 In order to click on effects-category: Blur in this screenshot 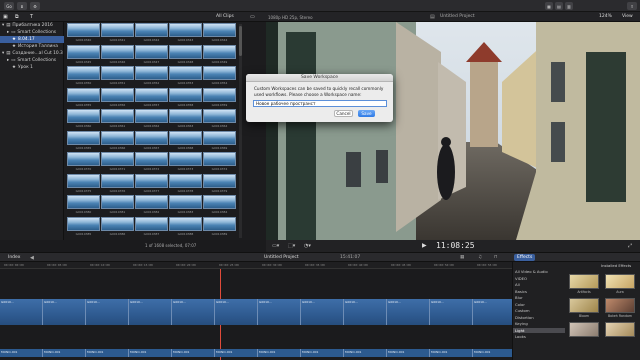, I will do `click(539, 298)`.